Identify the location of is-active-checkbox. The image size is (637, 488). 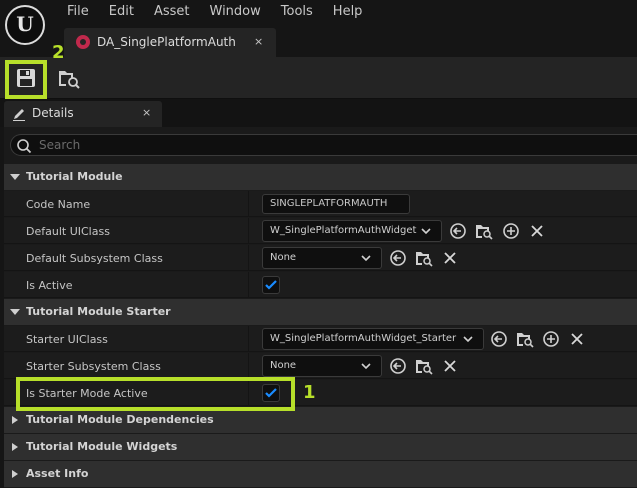
(271, 285).